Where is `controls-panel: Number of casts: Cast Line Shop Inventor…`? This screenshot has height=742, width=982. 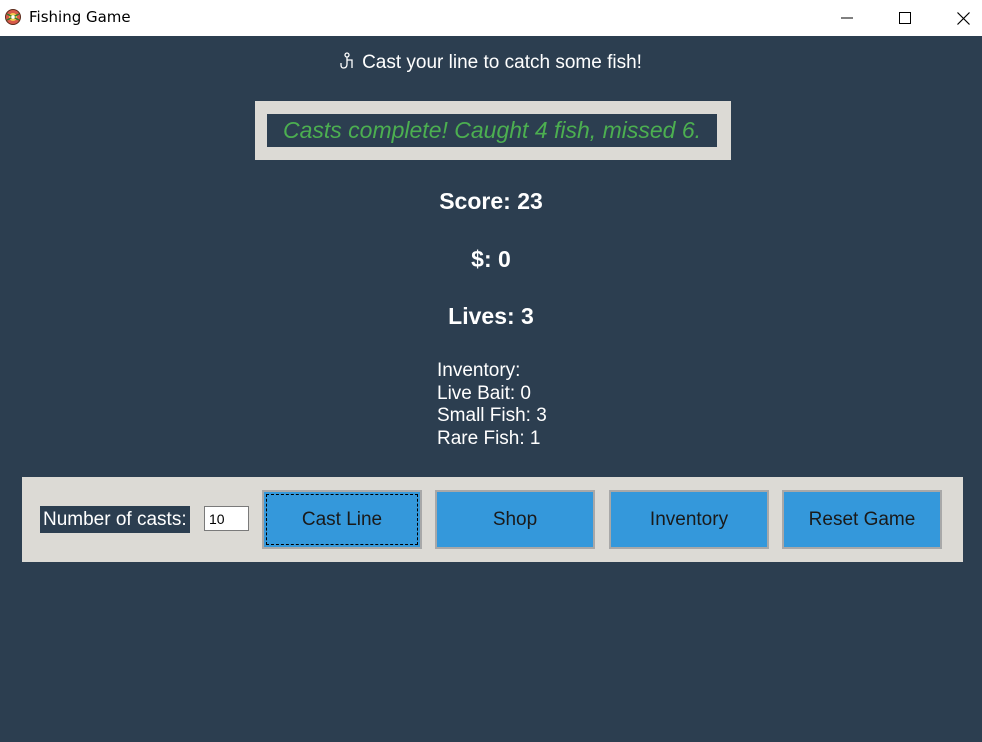 controls-panel: Number of casts: Cast Line Shop Inventor… is located at coordinates (492, 519).